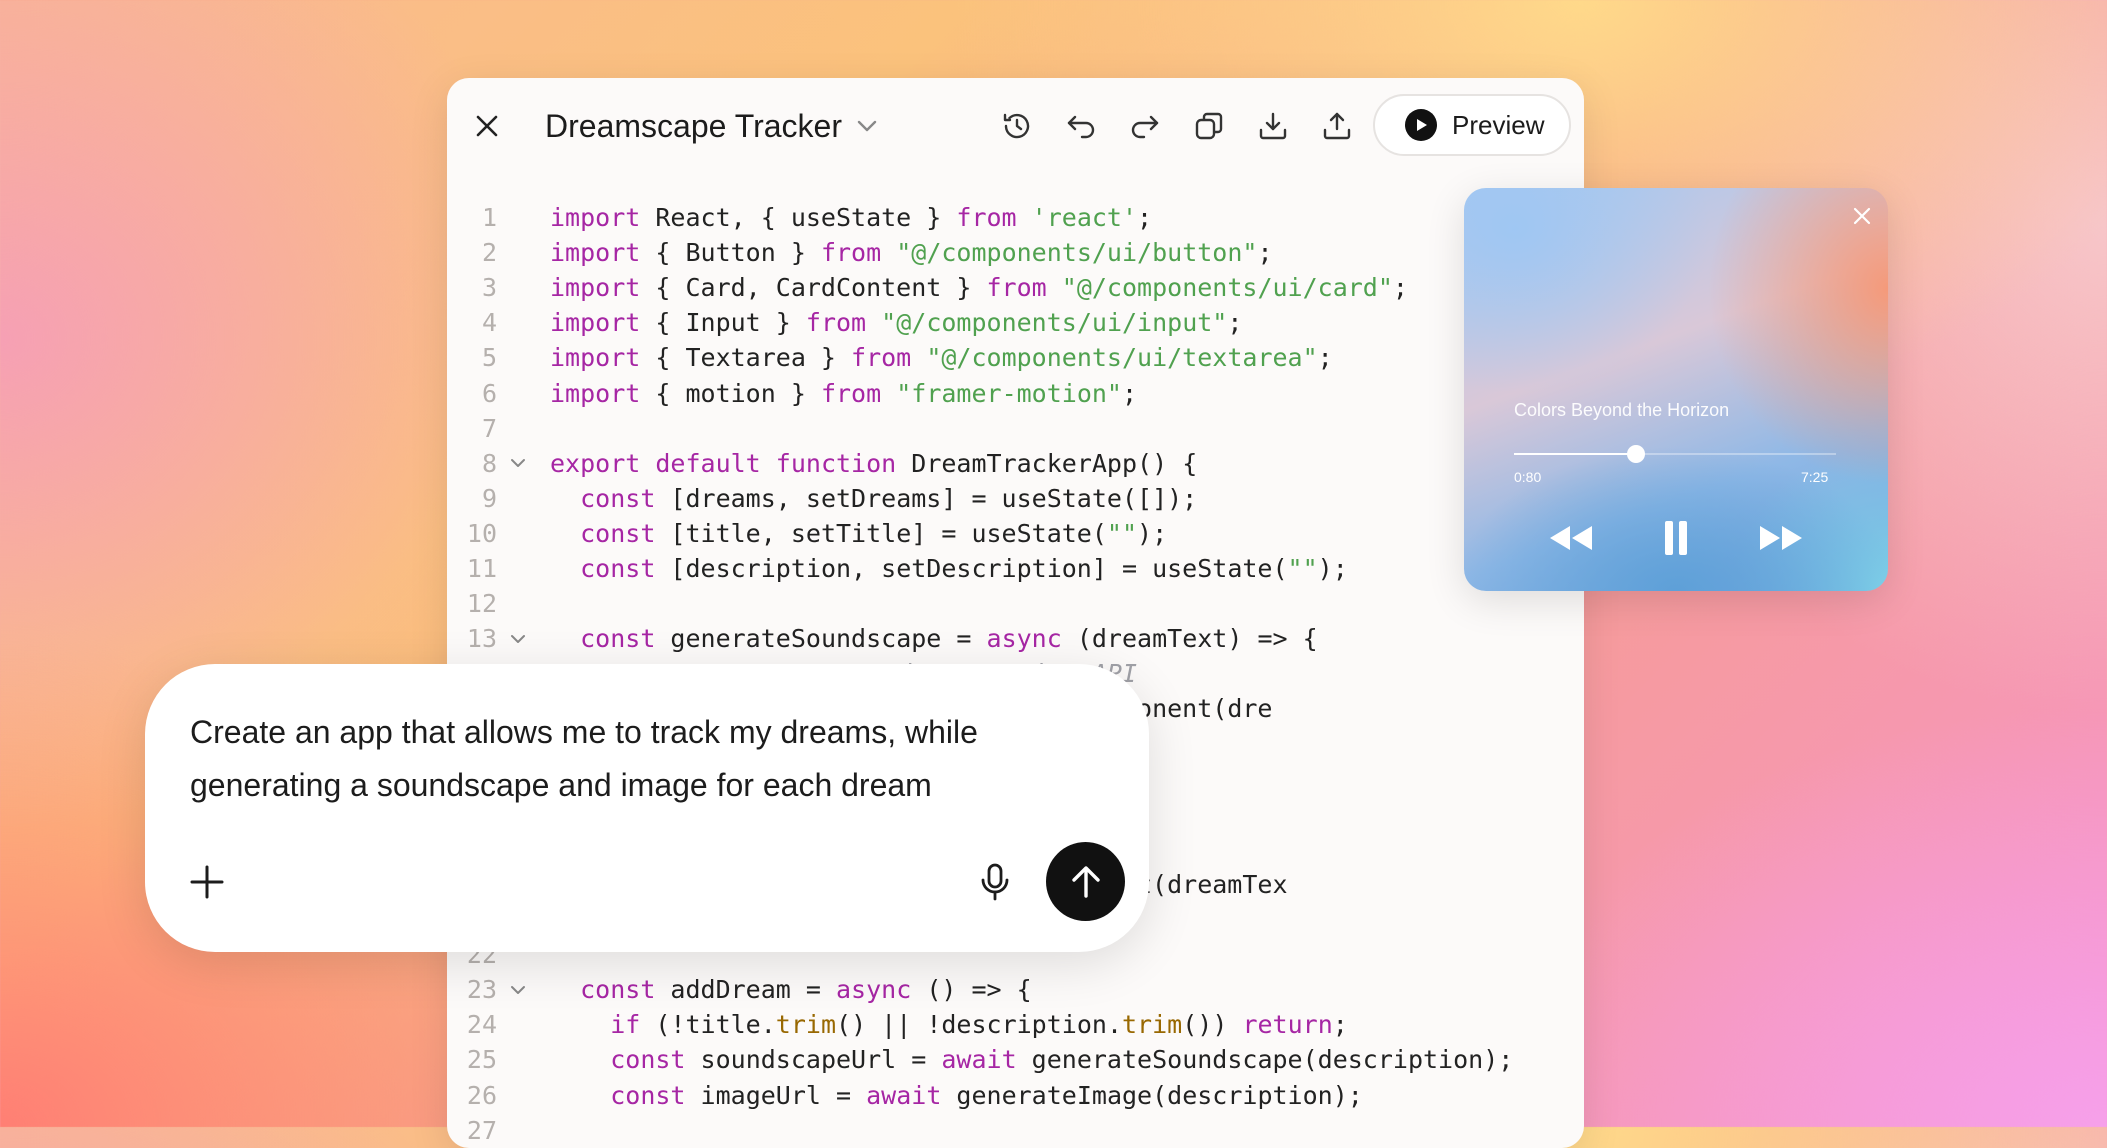  Describe the element at coordinates (1152, 1025) in the screenshot. I see `code-token: trim` at that location.